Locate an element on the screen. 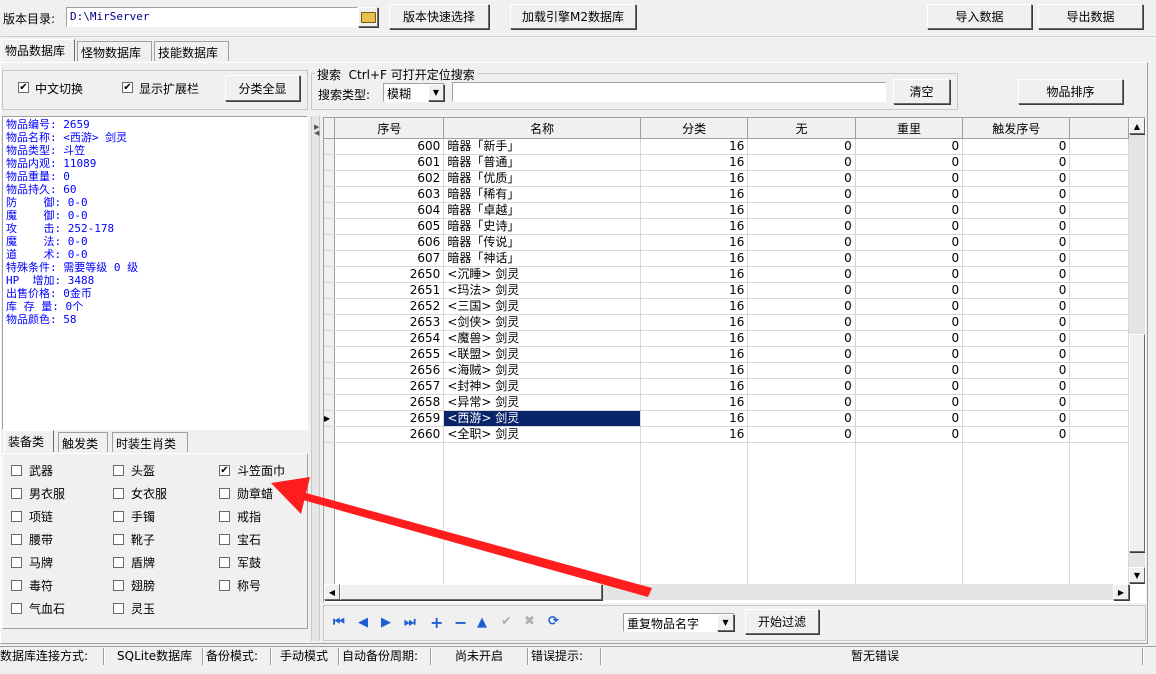 This screenshot has height=674, width=1156. annotation-arrow is located at coordinates (461, 537).